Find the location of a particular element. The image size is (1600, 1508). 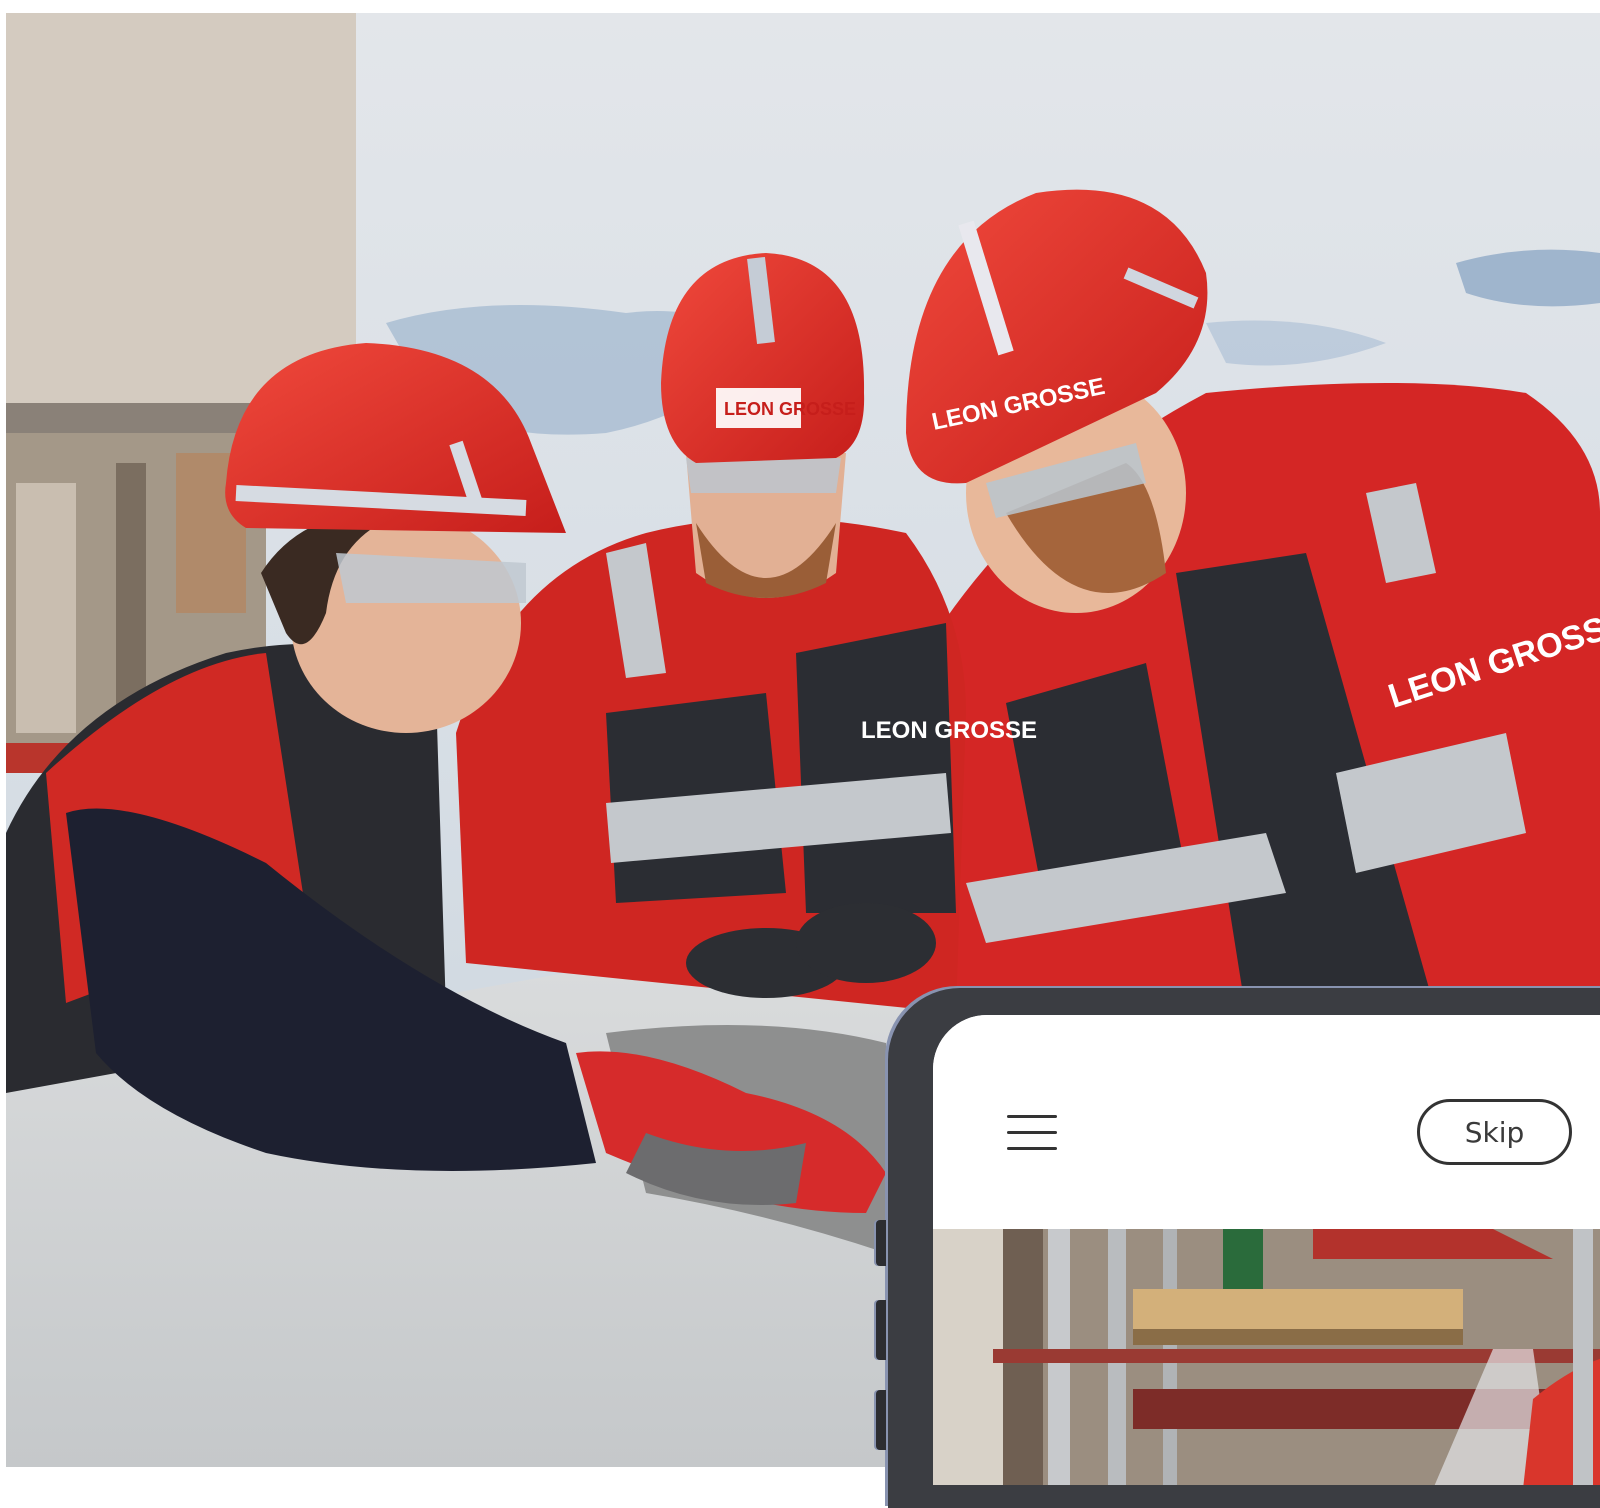

onboarding-hero-image is located at coordinates (1266, 1357).